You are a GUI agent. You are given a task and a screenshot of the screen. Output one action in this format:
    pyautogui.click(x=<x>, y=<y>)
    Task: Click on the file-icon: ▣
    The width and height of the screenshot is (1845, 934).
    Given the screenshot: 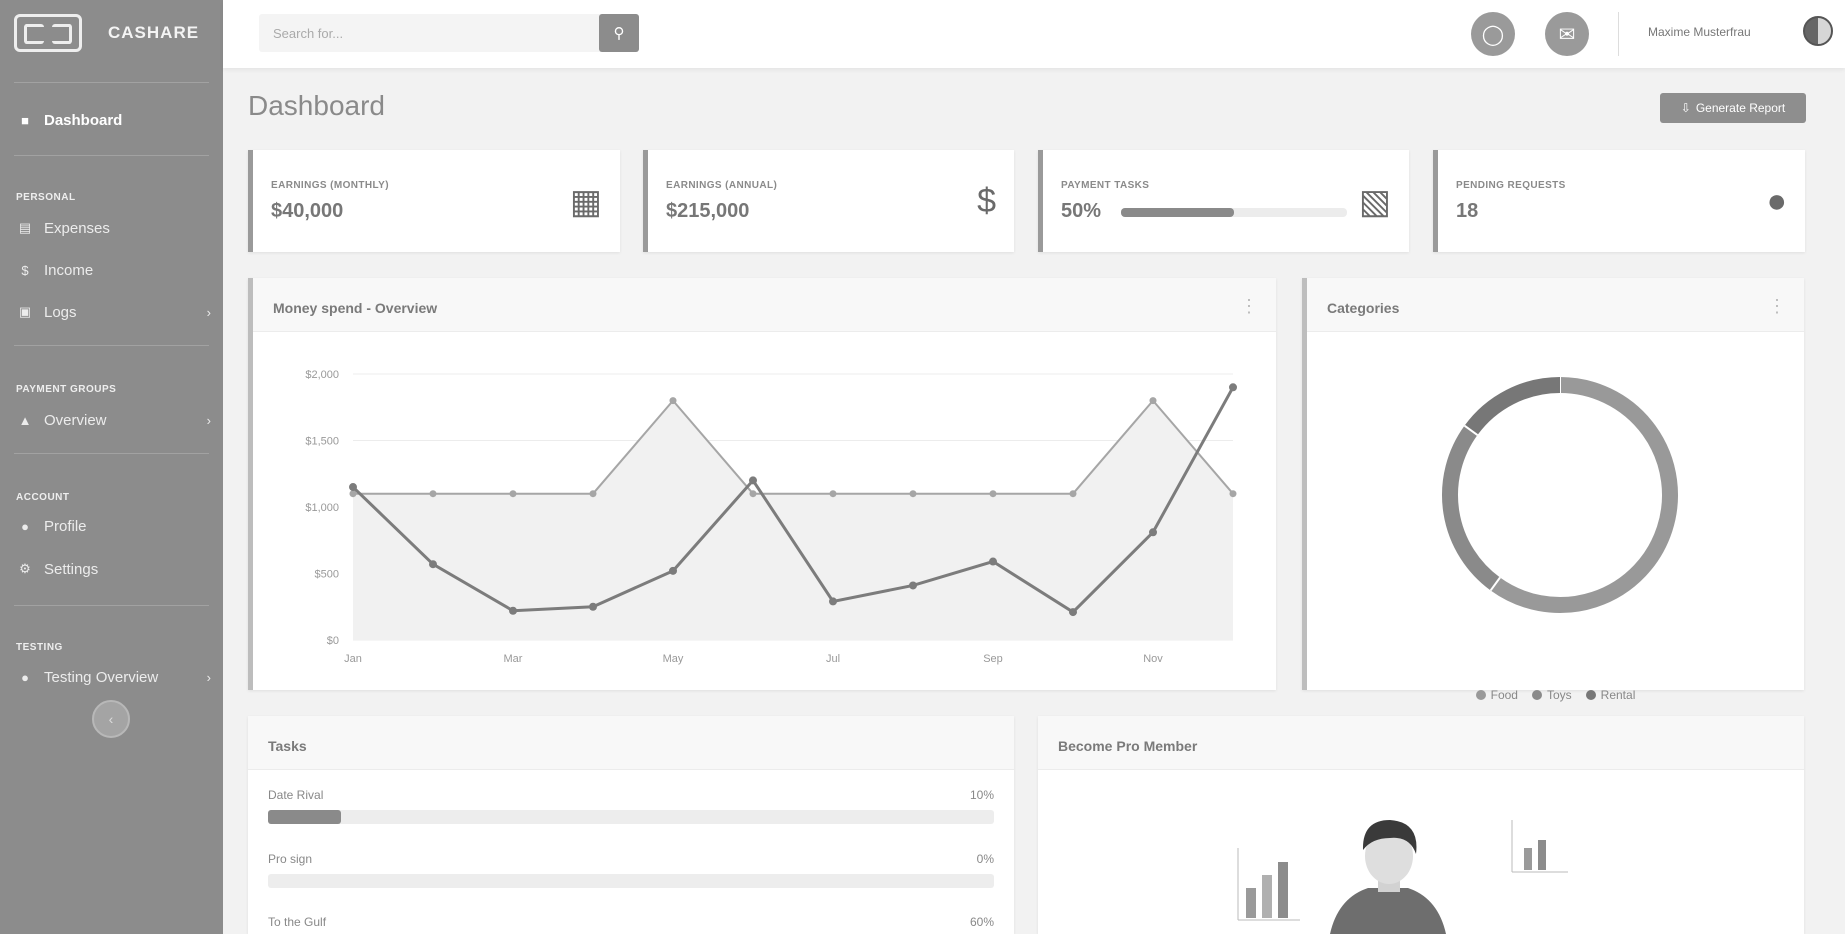 What is the action you would take?
    pyautogui.click(x=25, y=311)
    